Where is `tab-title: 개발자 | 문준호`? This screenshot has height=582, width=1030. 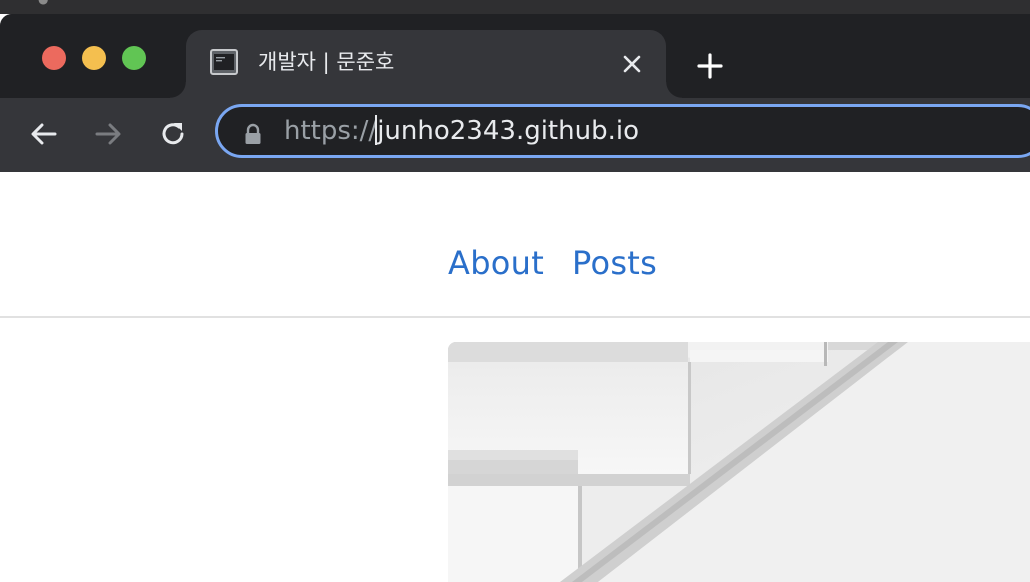
tab-title: 개발자 | 문준호 is located at coordinates (326, 62).